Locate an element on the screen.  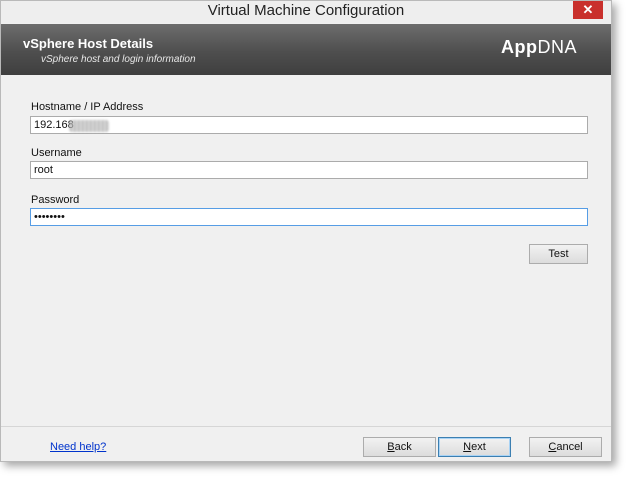
next-button: Next is located at coordinates (474, 447).